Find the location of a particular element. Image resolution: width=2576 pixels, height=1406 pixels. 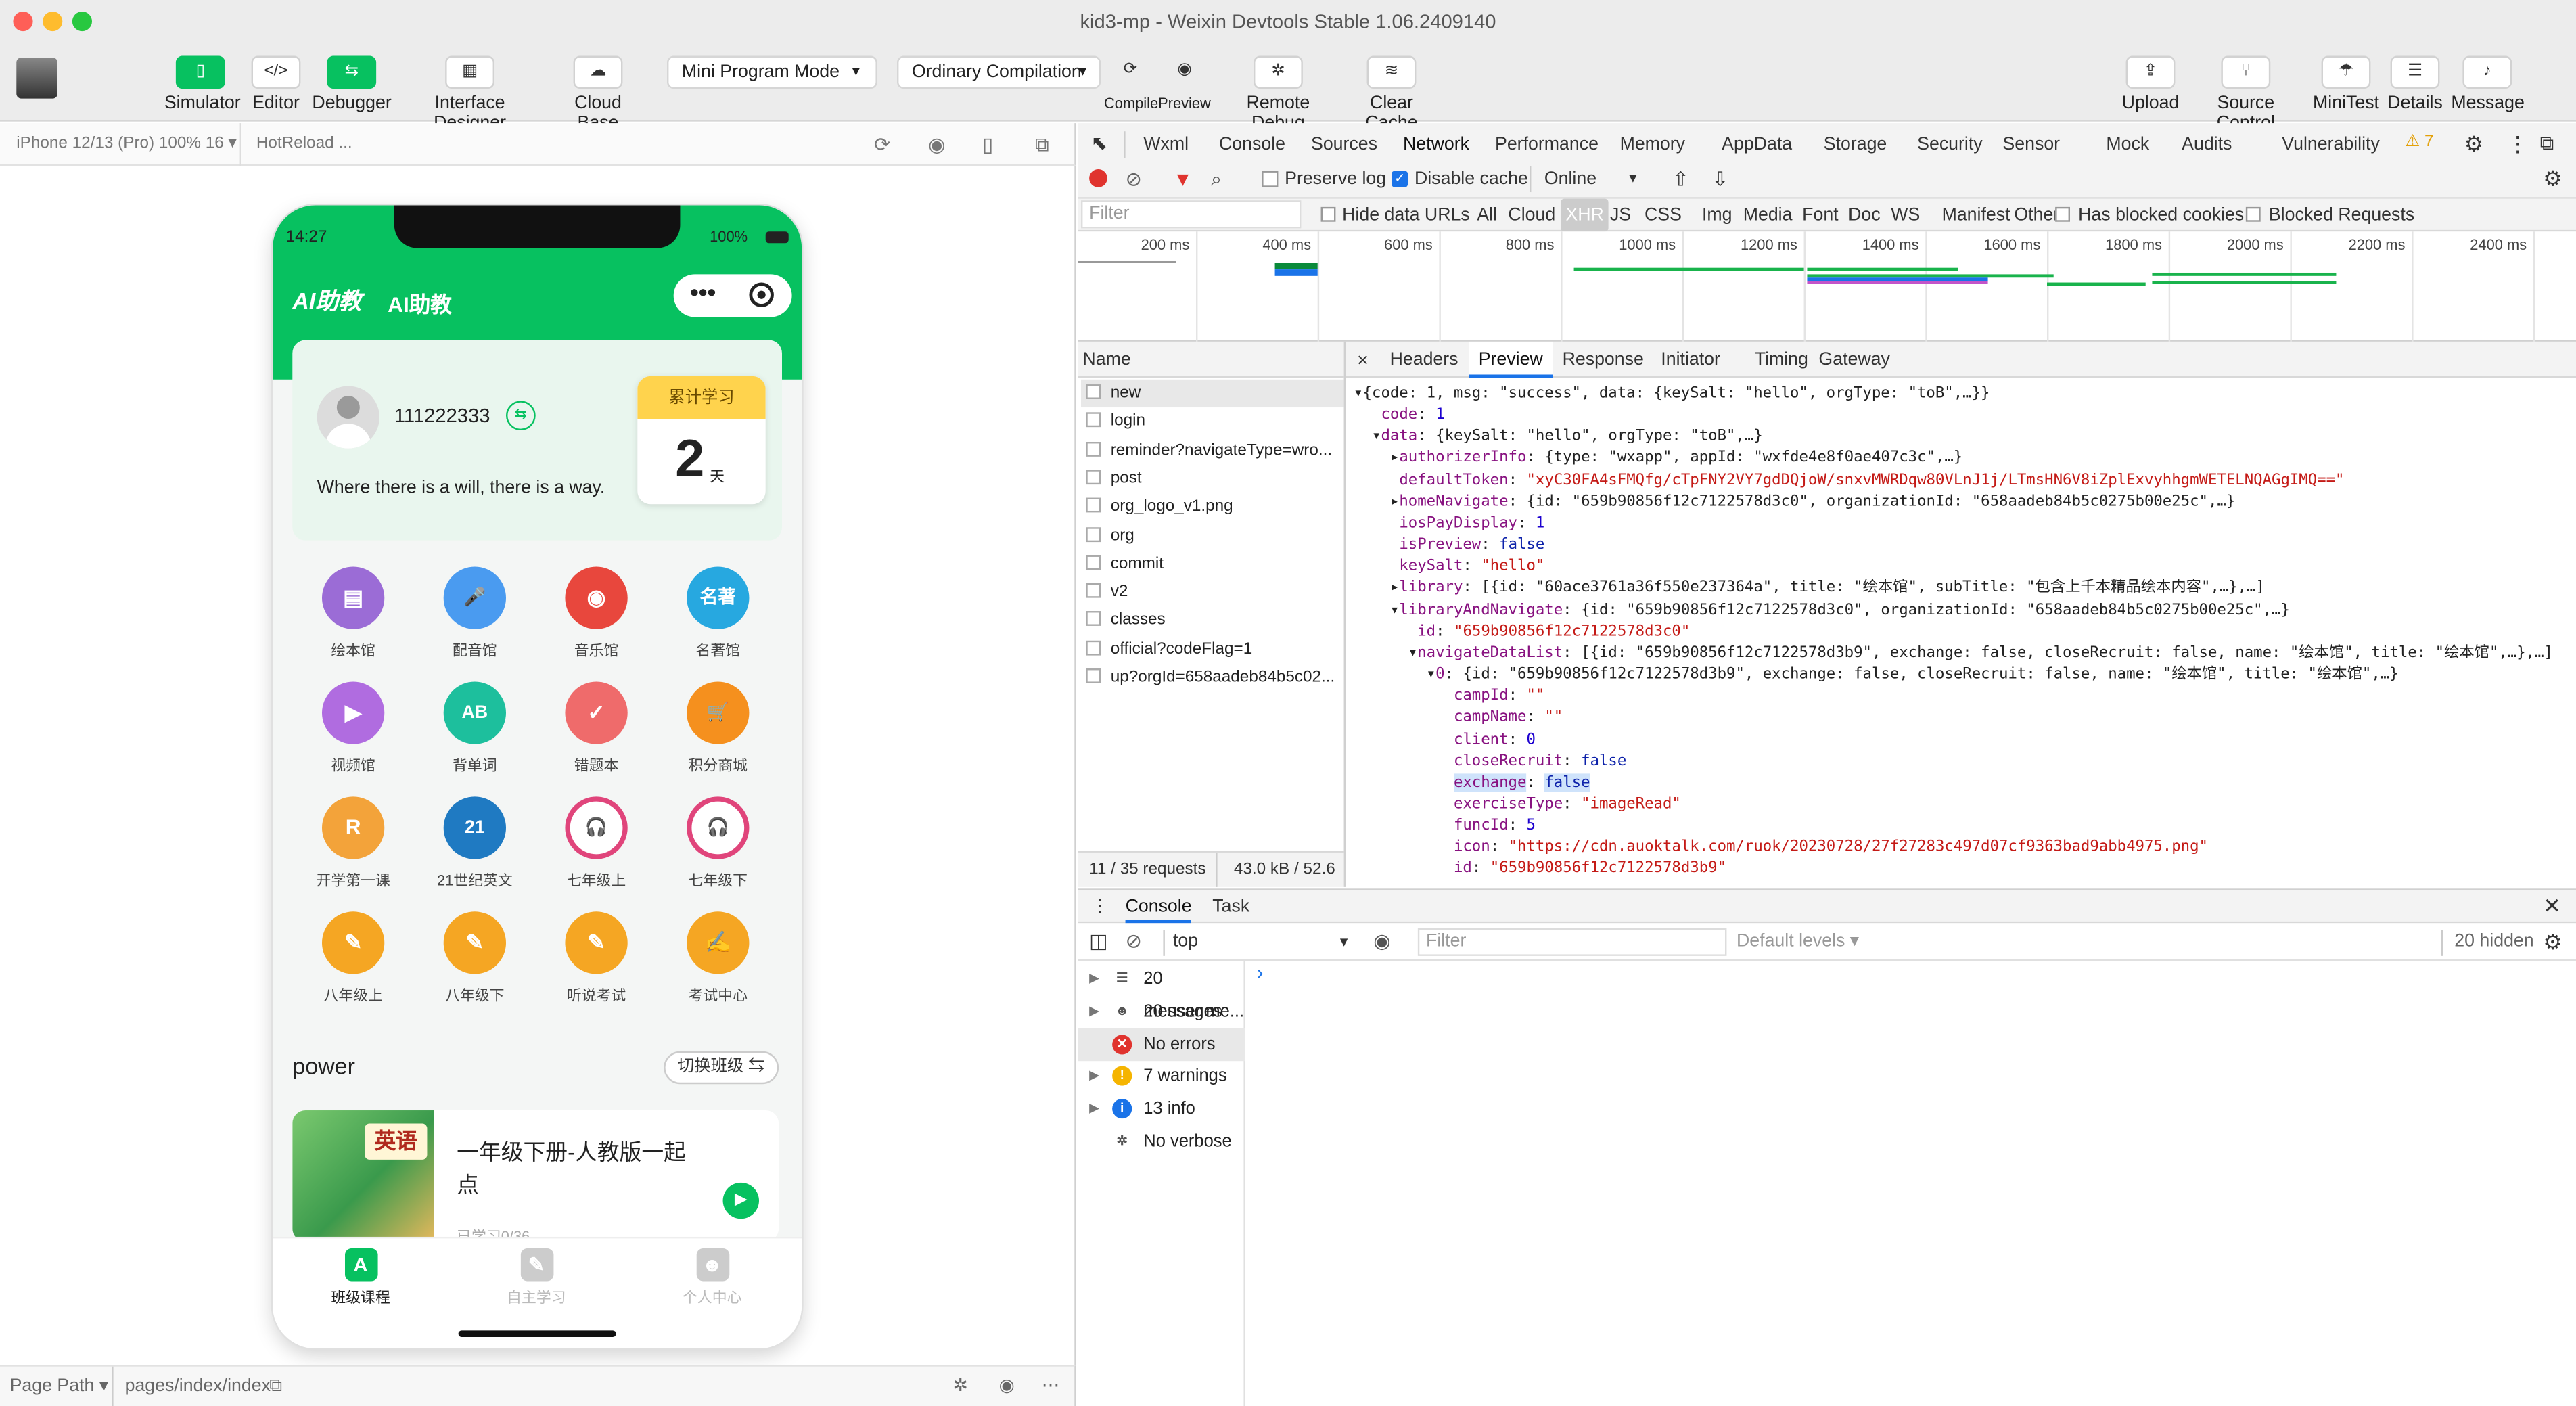

debugger-button: ⇆ Debugger is located at coordinates (352, 84).